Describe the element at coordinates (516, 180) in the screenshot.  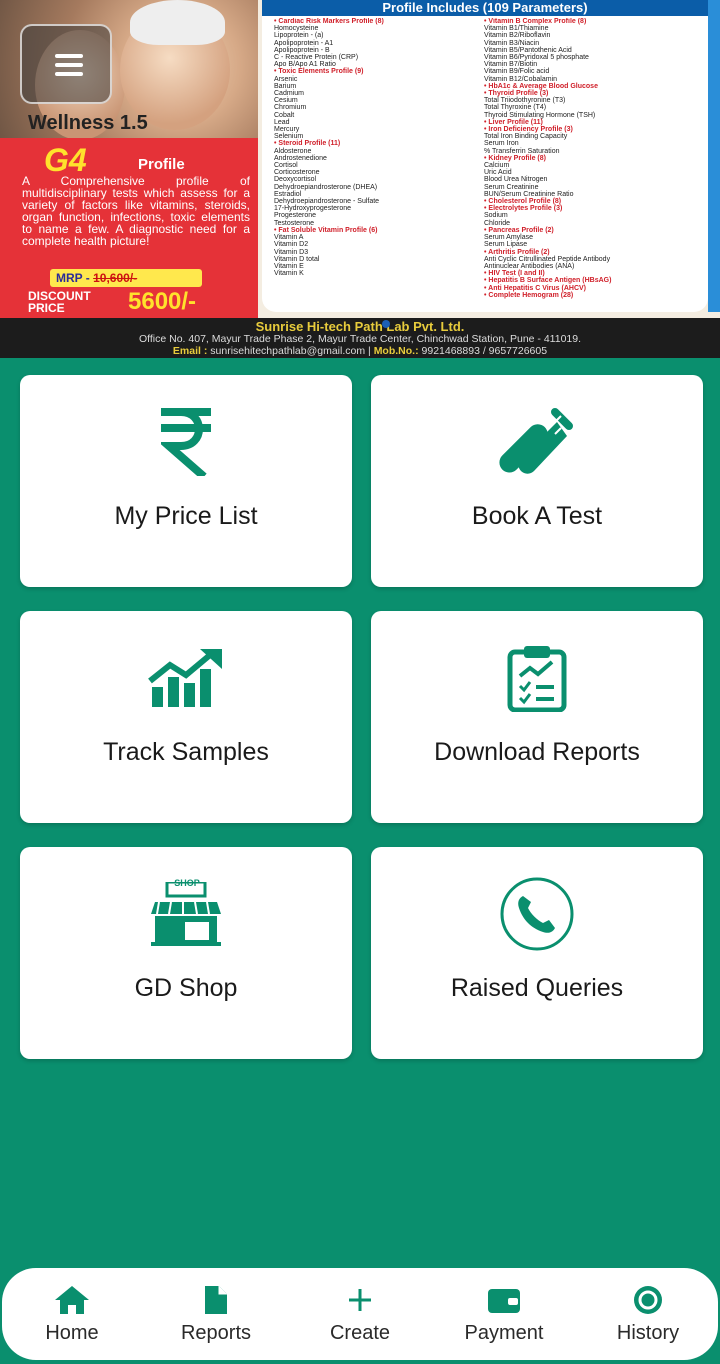
I see `parameter-item: Blood Urea Nitrogen` at that location.